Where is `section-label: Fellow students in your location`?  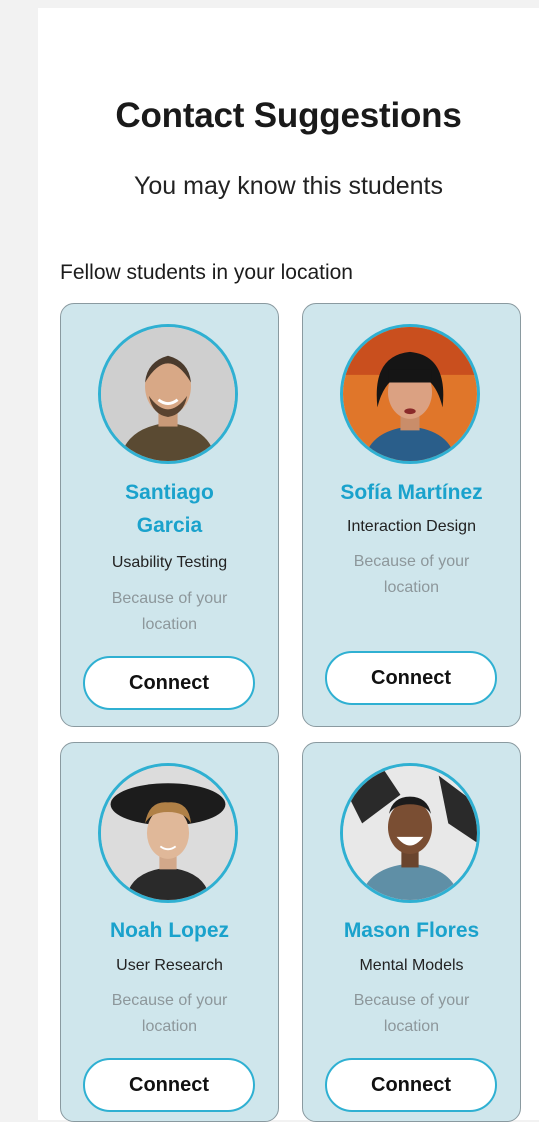 section-label: Fellow students in your location is located at coordinates (206, 272).